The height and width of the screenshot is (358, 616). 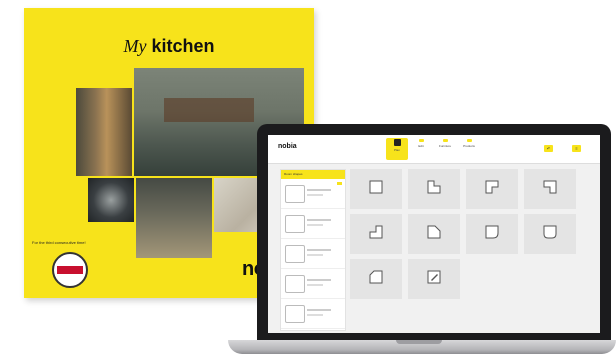 I want to click on edit-icon, so click(x=421, y=140).